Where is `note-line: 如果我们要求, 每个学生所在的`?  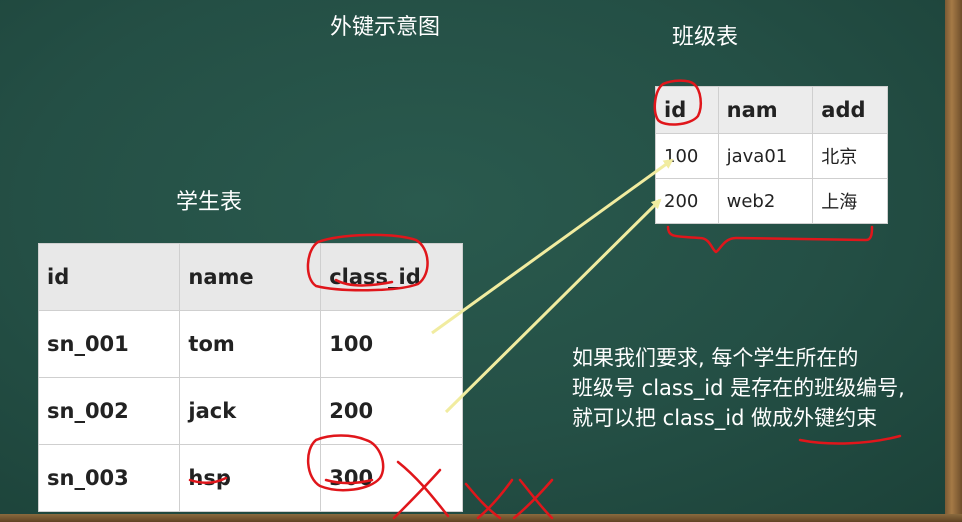 note-line: 如果我们要求, 每个学生所在的 is located at coordinates (715, 358).